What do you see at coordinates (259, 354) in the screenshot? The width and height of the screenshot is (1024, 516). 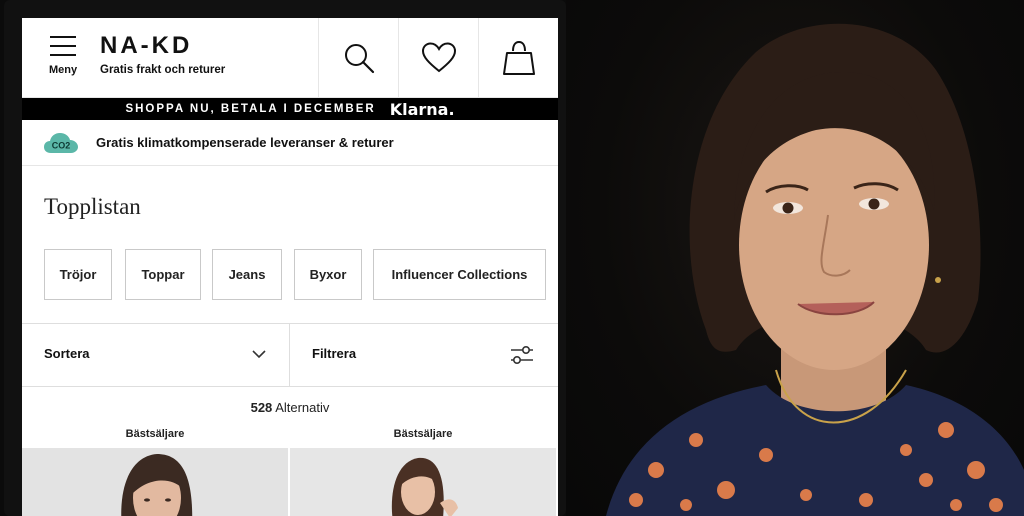 I see `chevron-down-icon` at bounding box center [259, 354].